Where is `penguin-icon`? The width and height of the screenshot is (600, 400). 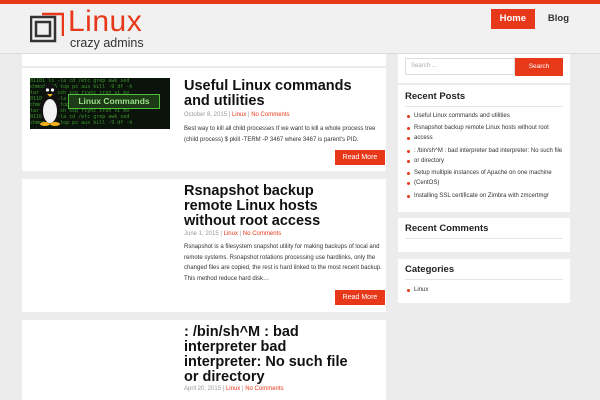
penguin-icon is located at coordinates (50, 105).